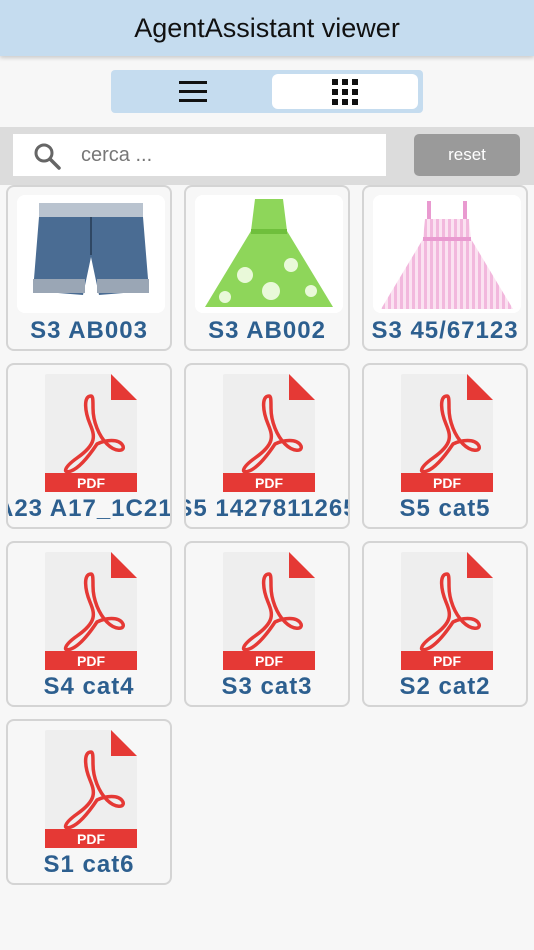 This screenshot has height=950, width=534. I want to click on list-icon, so click(193, 92).